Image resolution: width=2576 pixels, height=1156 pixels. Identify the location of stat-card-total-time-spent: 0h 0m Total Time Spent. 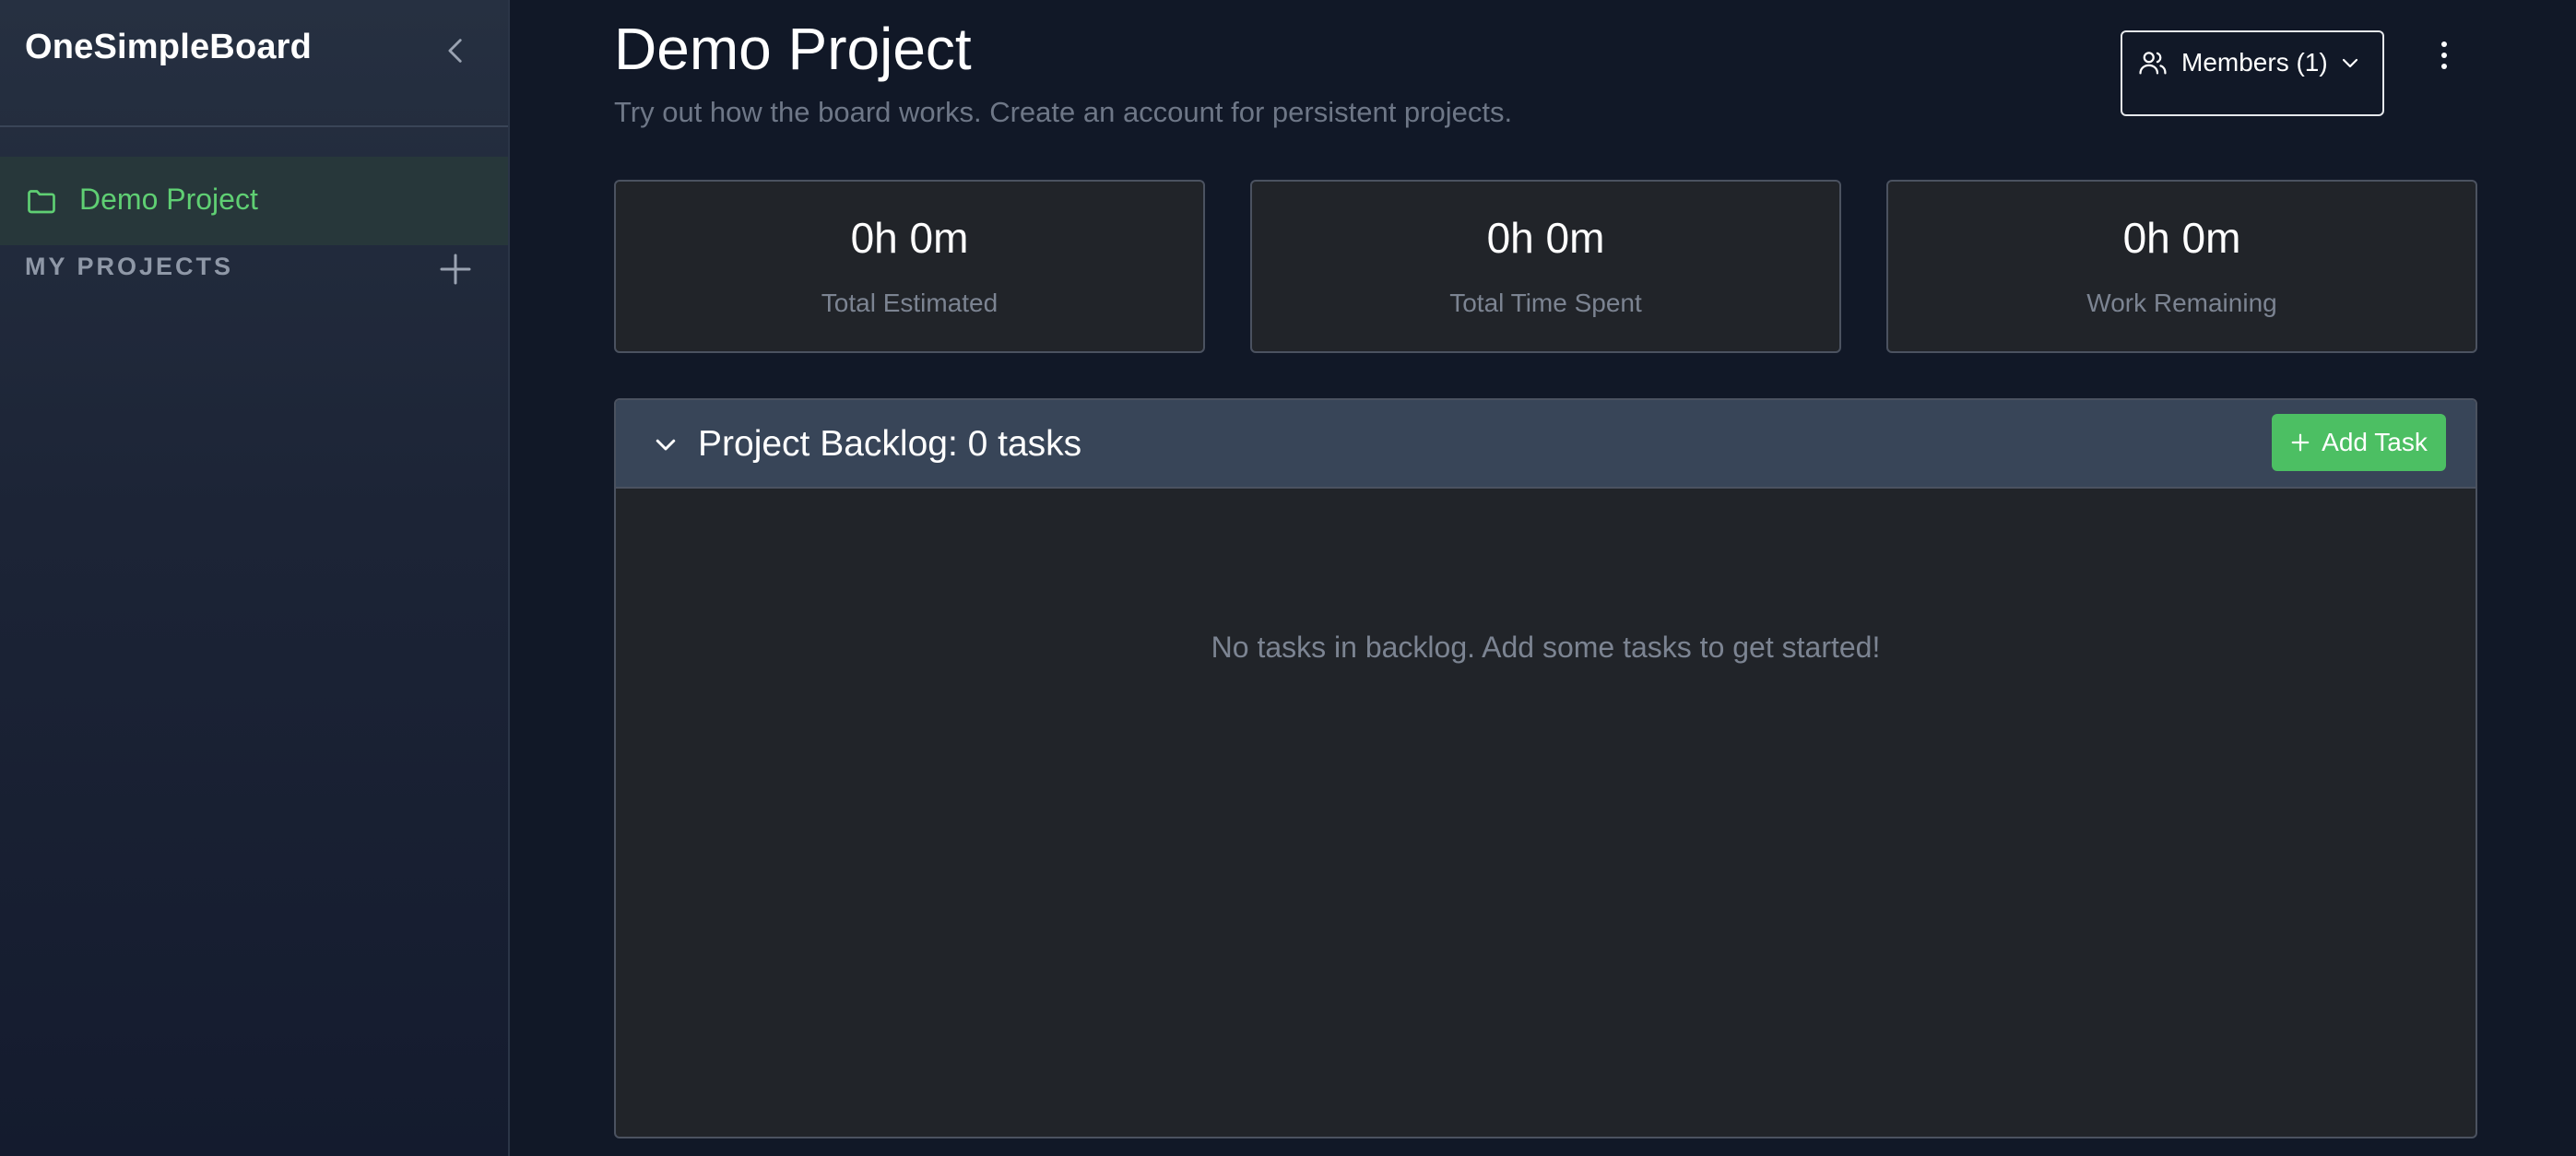
(1545, 266).